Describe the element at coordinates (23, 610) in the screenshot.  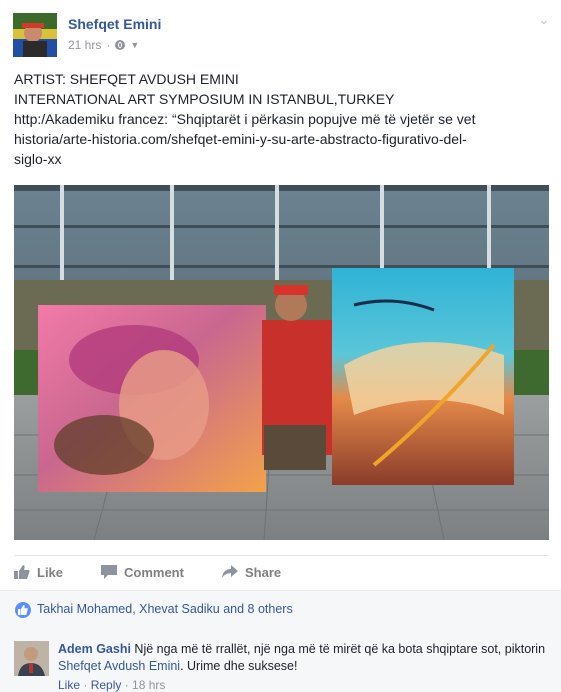
I see `like-reaction-icon` at that location.